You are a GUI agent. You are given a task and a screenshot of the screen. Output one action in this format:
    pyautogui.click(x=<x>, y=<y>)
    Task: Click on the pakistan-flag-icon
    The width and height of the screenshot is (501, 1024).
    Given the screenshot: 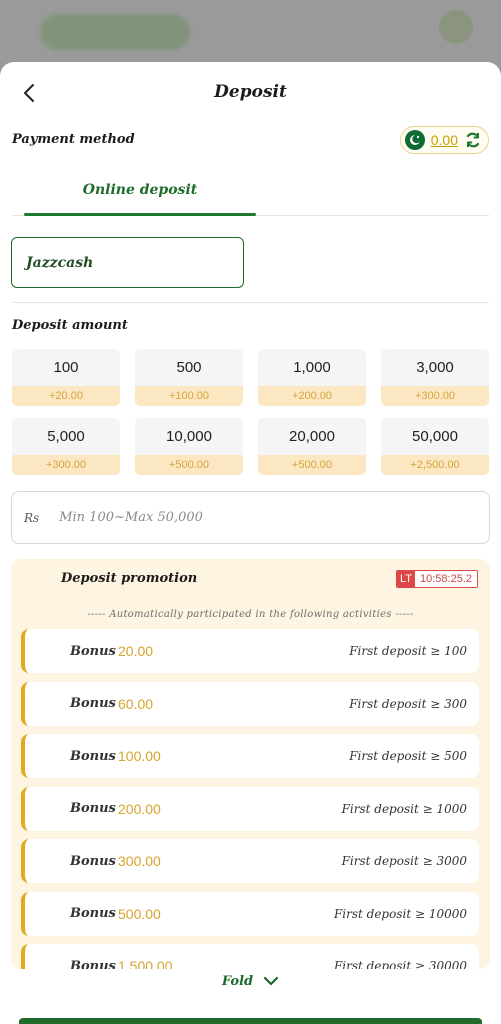 What is the action you would take?
    pyautogui.click(x=414, y=140)
    